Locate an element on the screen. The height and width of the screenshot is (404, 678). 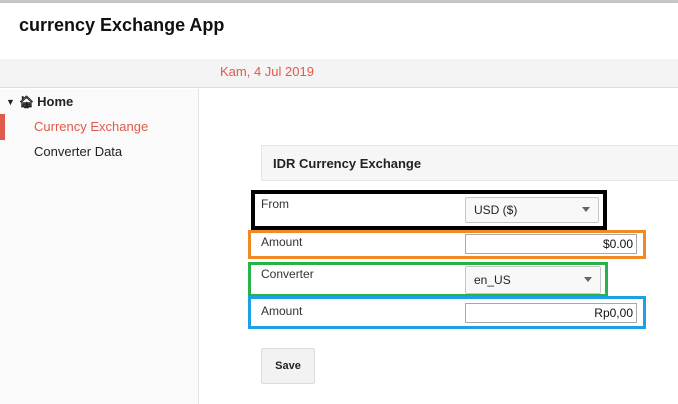
sidebar-home-label: Home is located at coordinates (55, 101).